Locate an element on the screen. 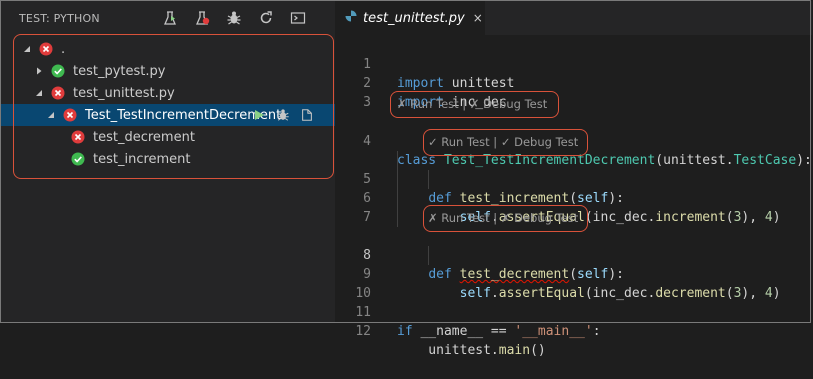 This screenshot has width=813, height=379. code-line: 5 def test_increment(self): is located at coordinates (573, 178).